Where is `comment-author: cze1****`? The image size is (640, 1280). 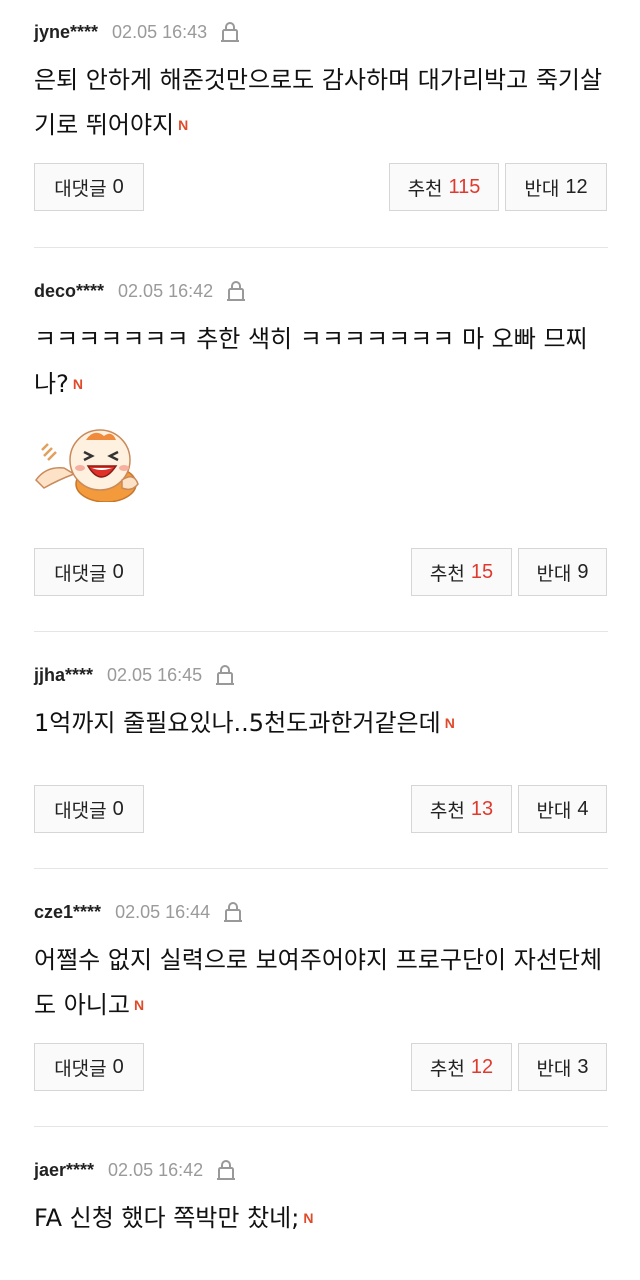
comment-author: cze1**** is located at coordinates (67, 912).